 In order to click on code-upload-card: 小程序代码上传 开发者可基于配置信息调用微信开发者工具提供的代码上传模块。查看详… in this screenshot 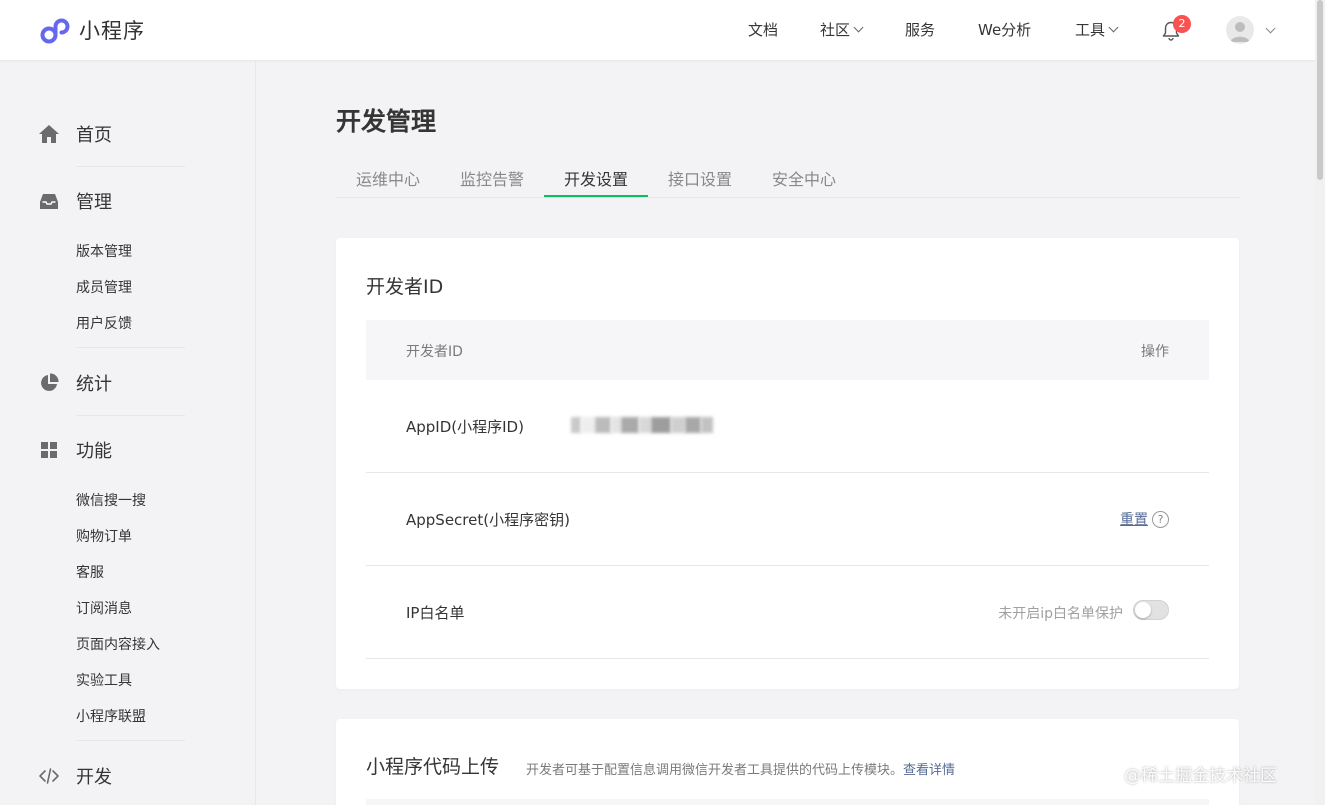, I will do `click(787, 762)`.